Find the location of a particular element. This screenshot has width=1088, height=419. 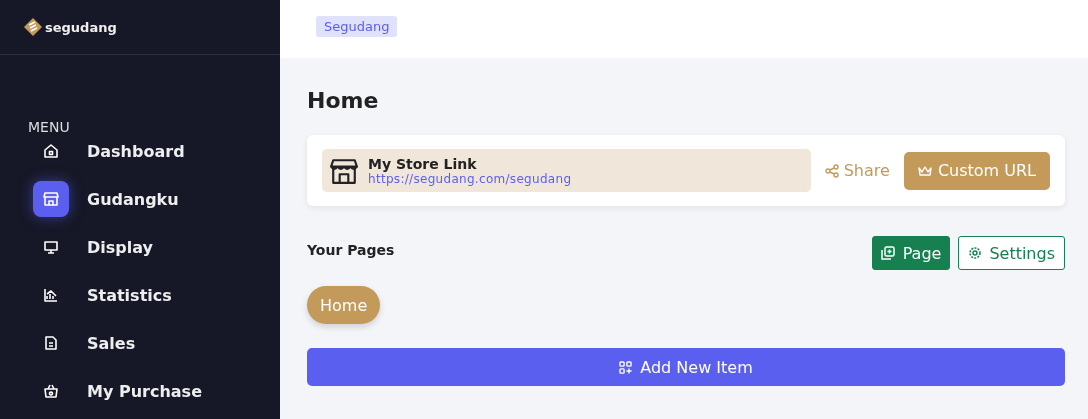

document-icon is located at coordinates (51, 343).